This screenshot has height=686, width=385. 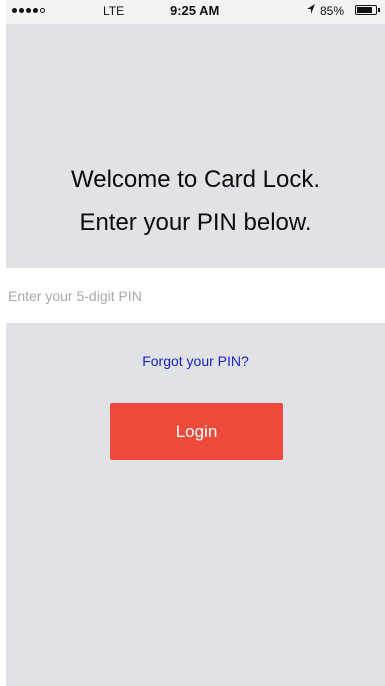 What do you see at coordinates (195, 179) in the screenshot?
I see `welcome-title: Welcome to Card Lock.` at bounding box center [195, 179].